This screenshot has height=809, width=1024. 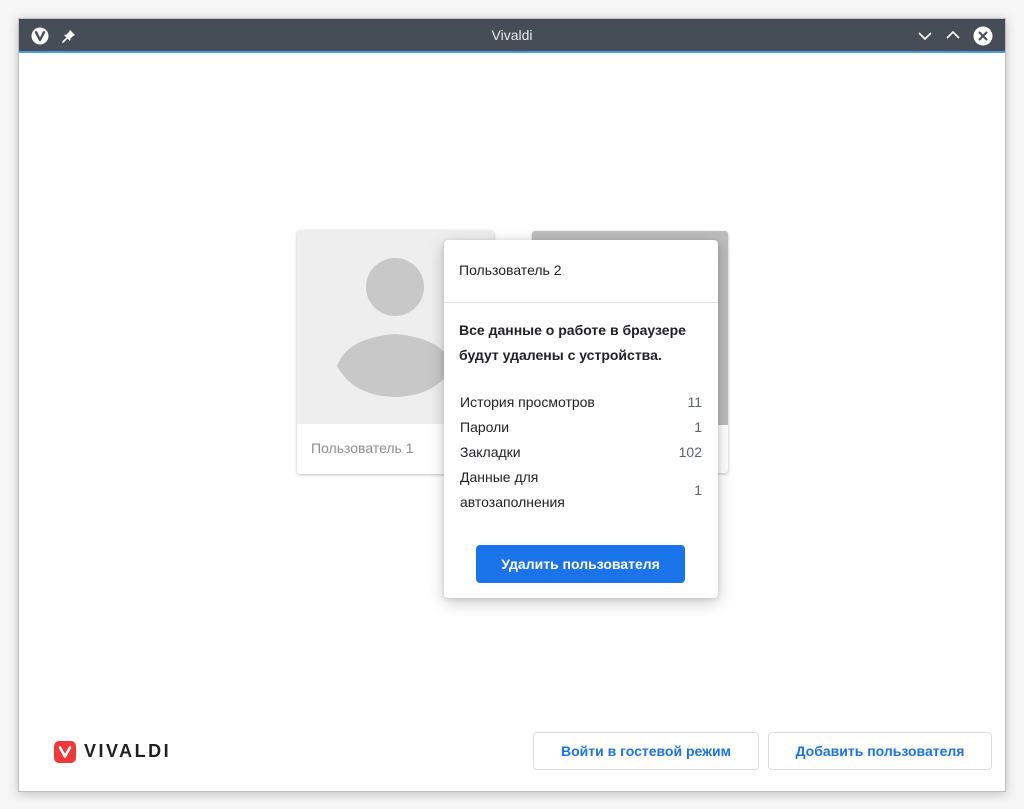 What do you see at coordinates (983, 36) in the screenshot?
I see `close-icon` at bounding box center [983, 36].